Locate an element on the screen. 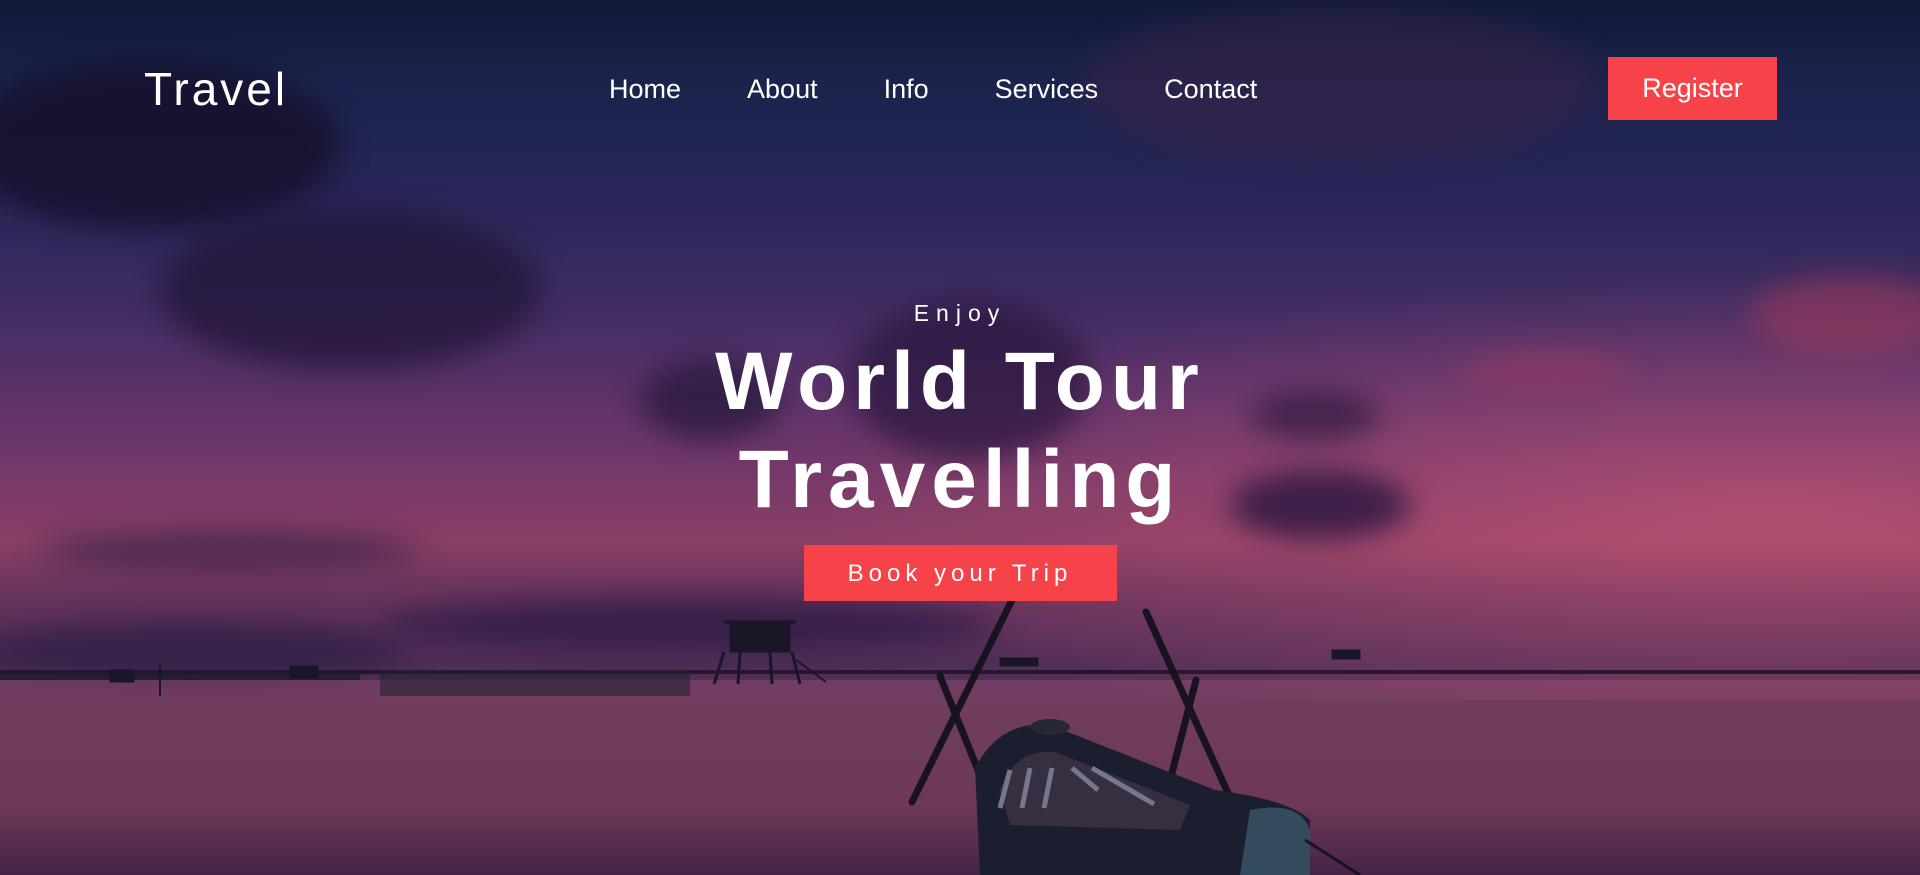 Image resolution: width=1920 pixels, height=875 pixels. hero-eyebrow: Enjoy is located at coordinates (960, 313).